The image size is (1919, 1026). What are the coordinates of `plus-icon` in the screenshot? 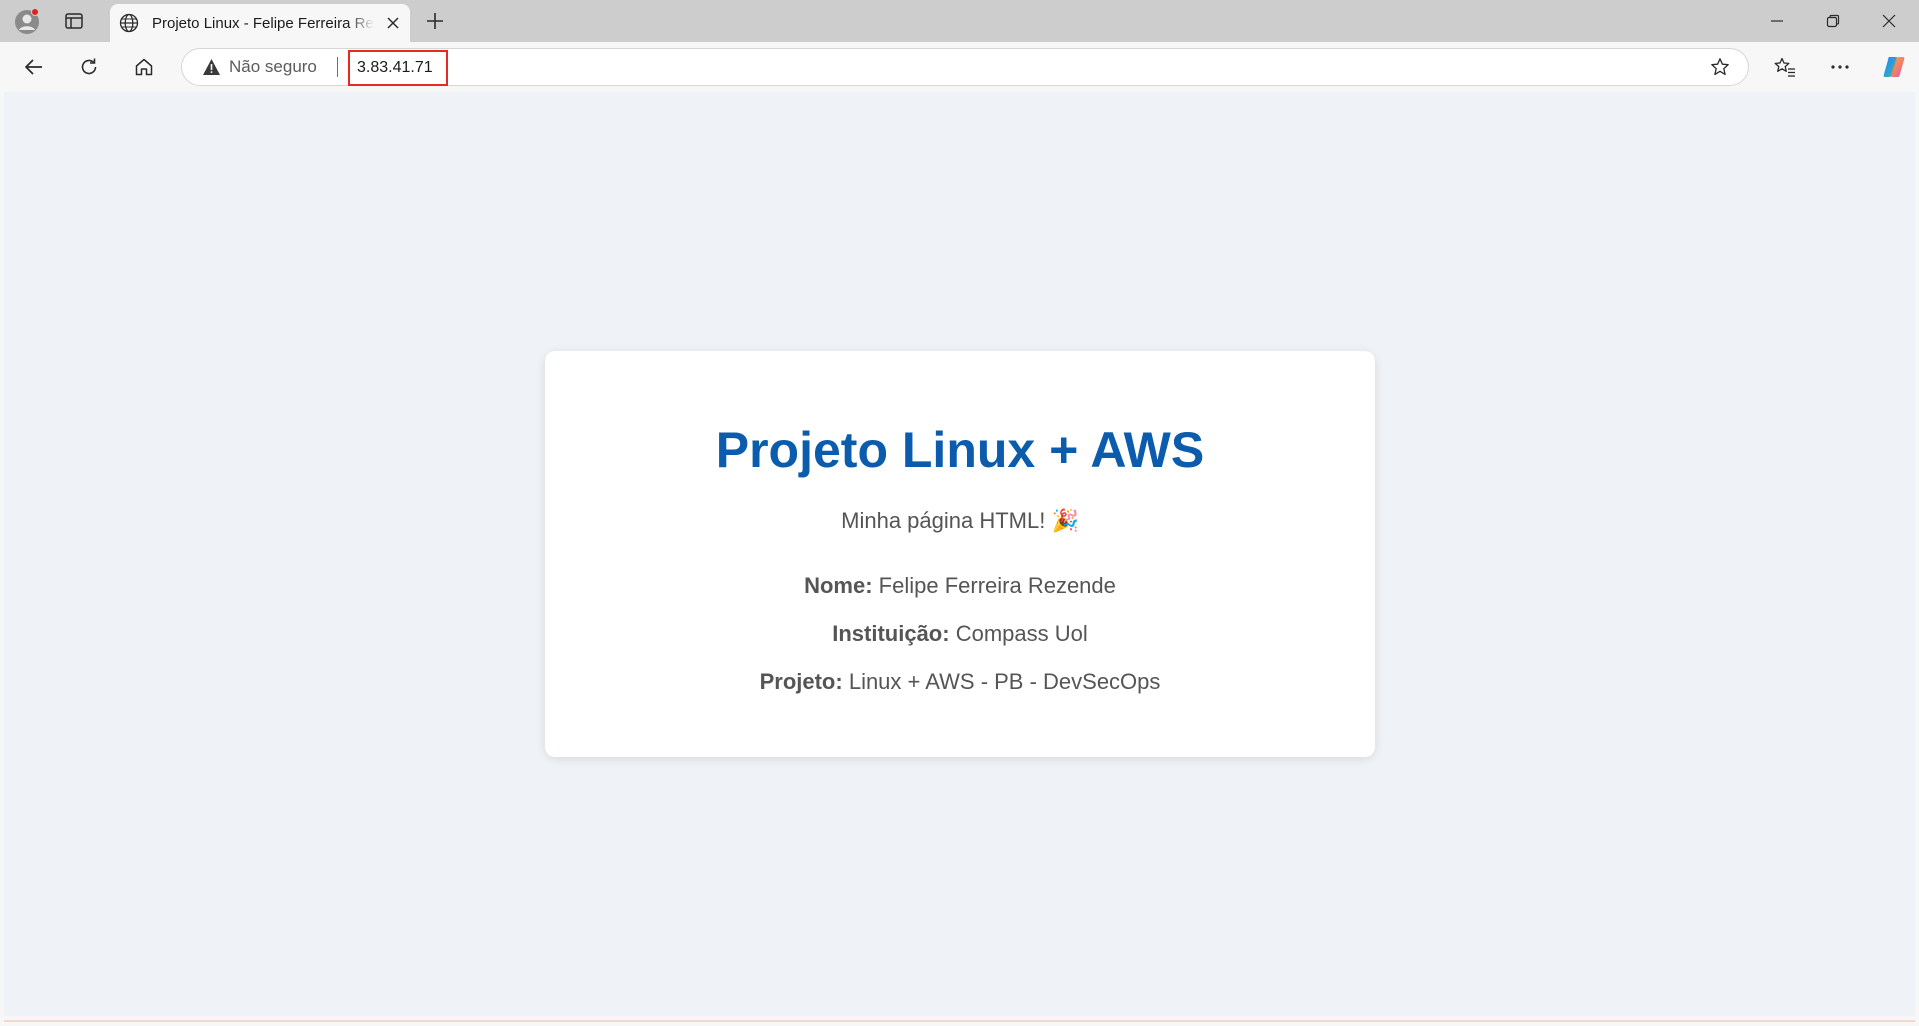 It's located at (435, 21).